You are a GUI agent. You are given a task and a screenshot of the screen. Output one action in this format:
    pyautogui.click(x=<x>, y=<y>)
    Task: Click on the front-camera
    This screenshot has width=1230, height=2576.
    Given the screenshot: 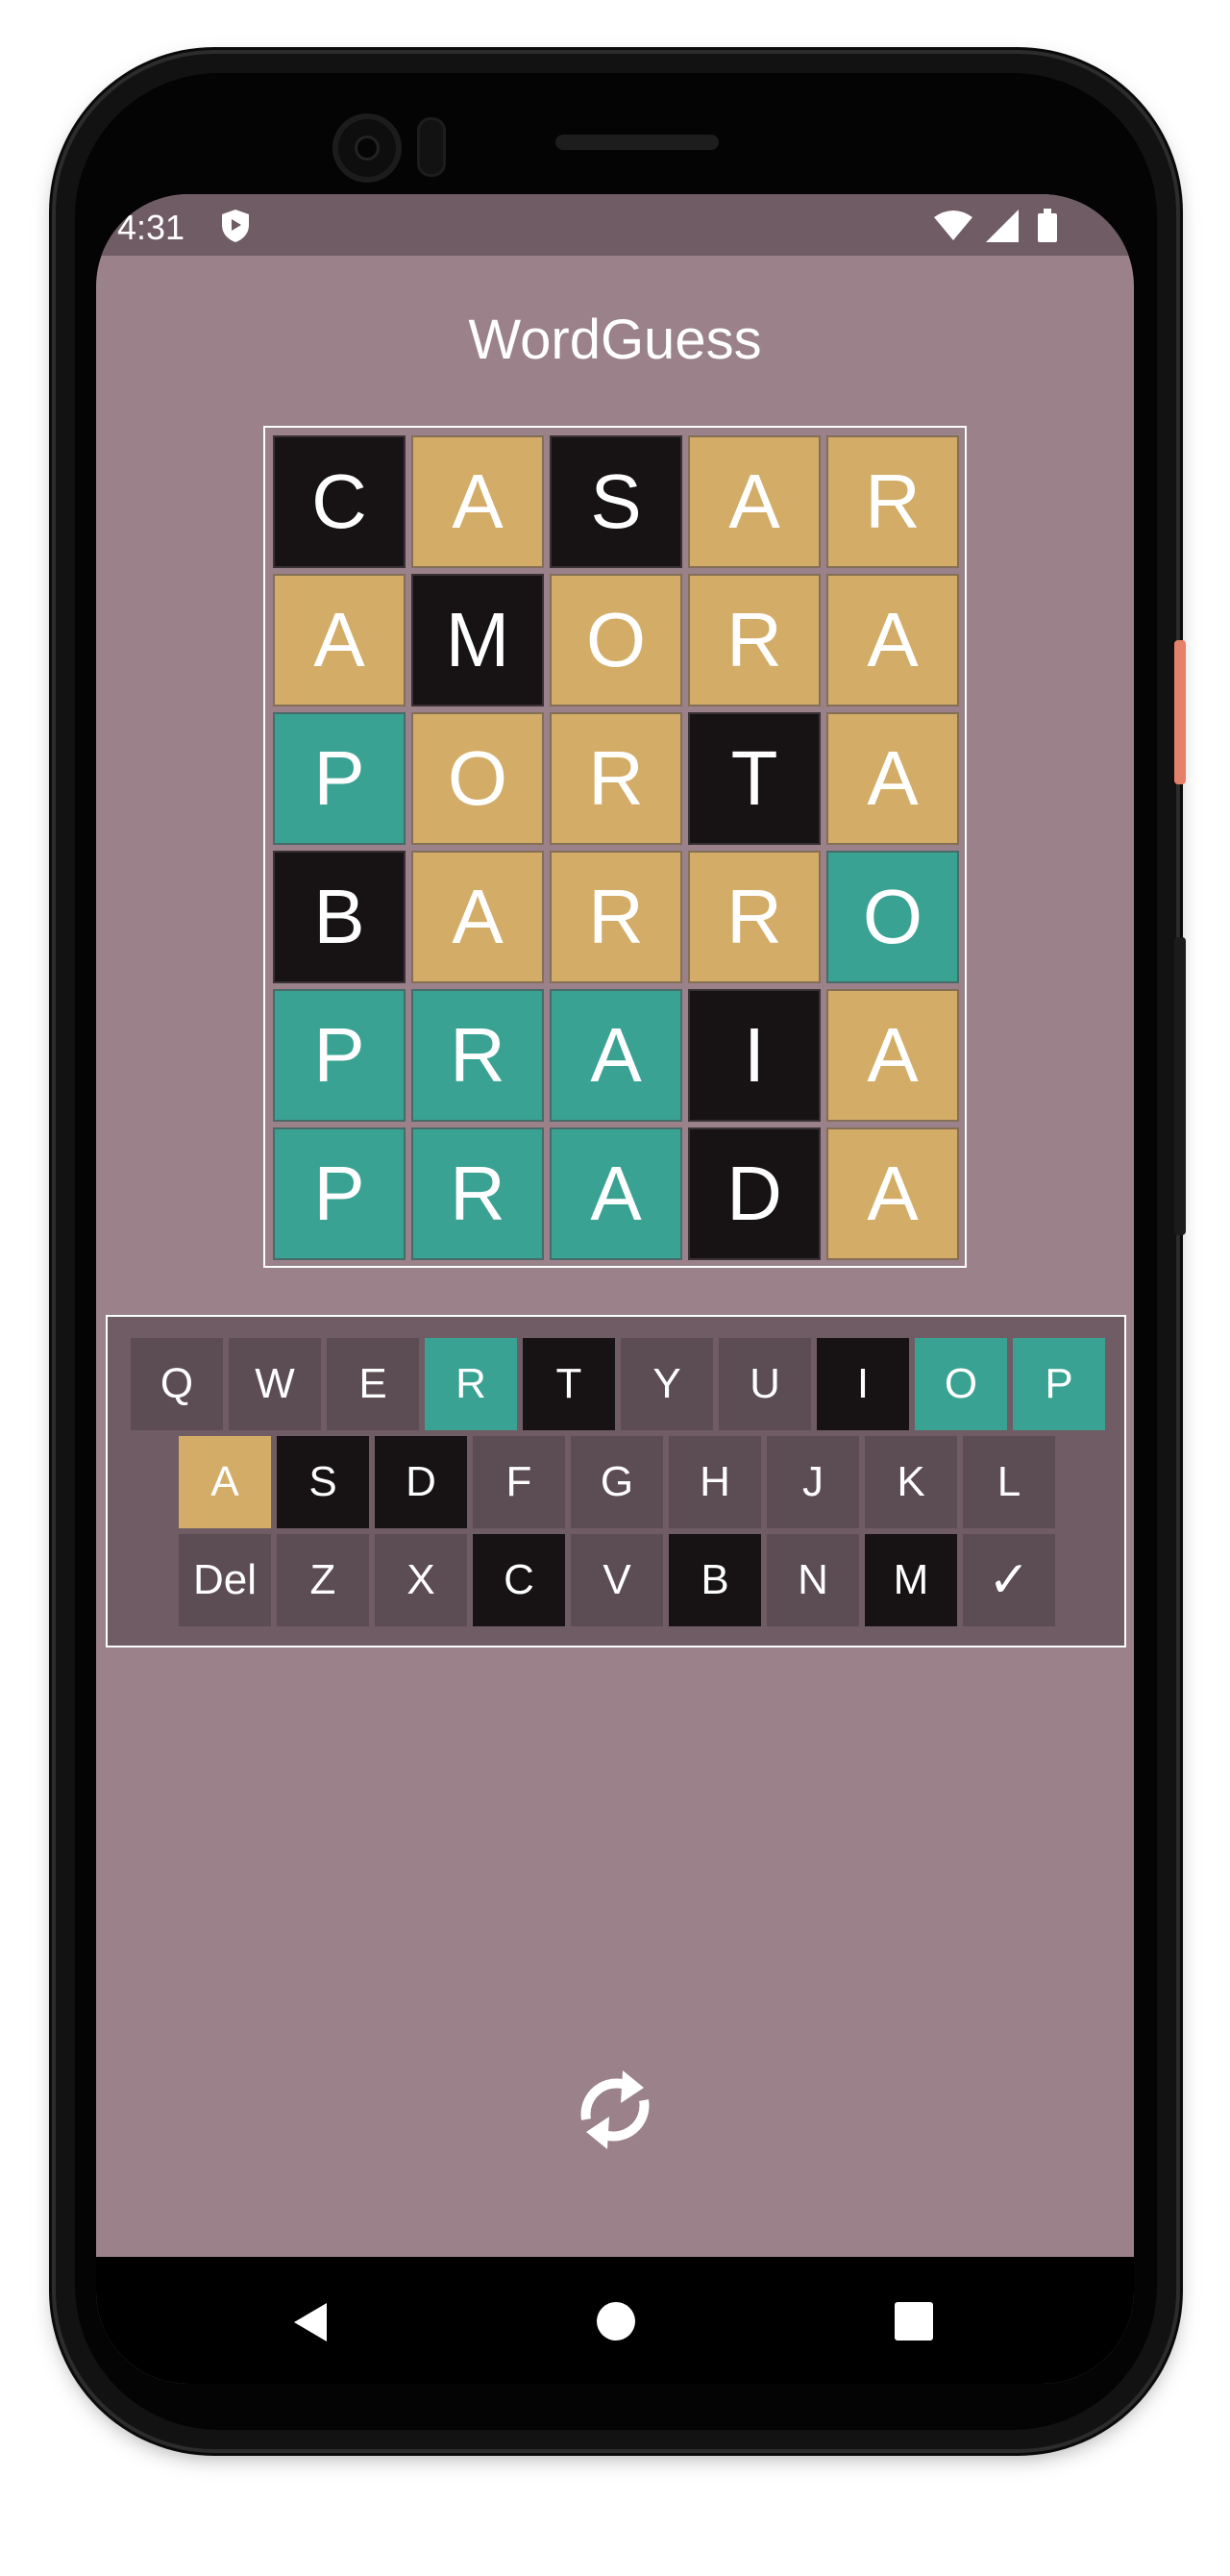 What is the action you would take?
    pyautogui.click(x=367, y=148)
    